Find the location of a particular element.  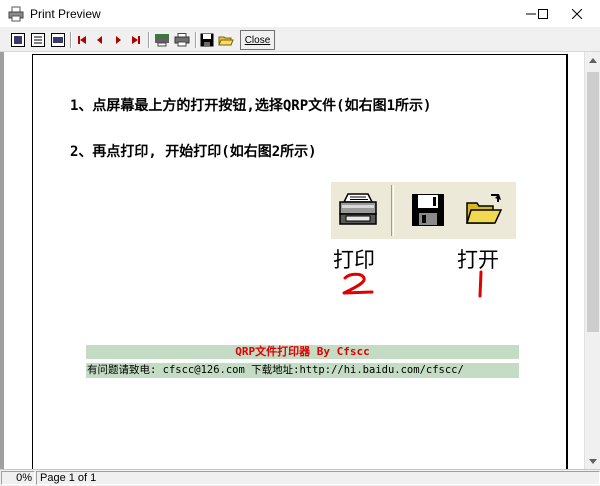

toolbar-illustration is located at coordinates (423, 210).